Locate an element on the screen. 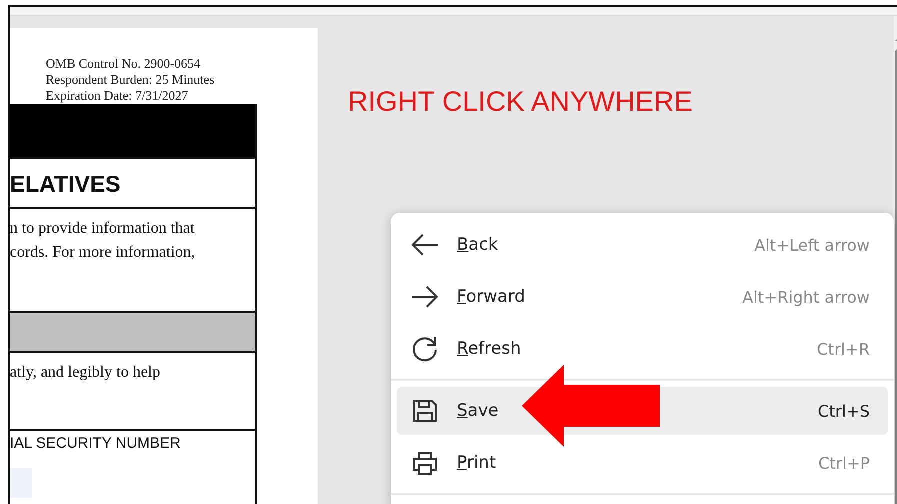 The image size is (897, 504). instruction-text: atly, and legibly to help is located at coordinates (86, 373).